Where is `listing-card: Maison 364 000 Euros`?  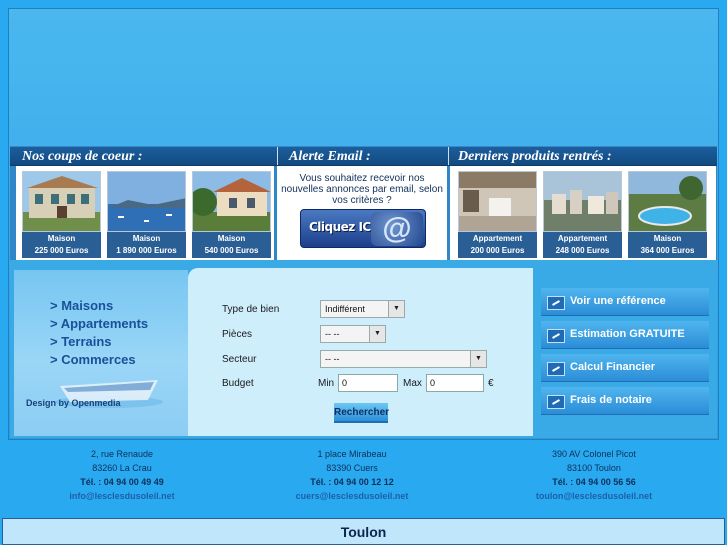 listing-card: Maison 364 000 Euros is located at coordinates (667, 214).